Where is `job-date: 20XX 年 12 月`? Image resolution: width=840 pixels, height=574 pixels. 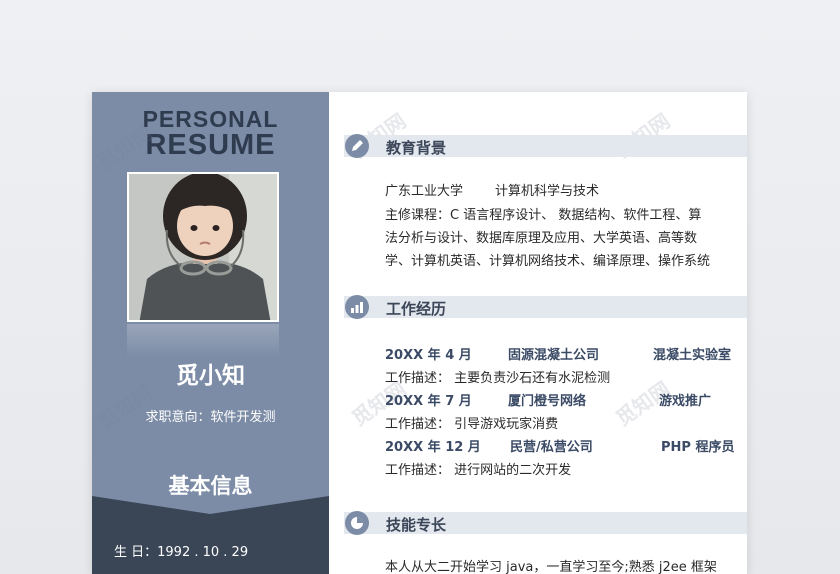 job-date: 20XX 年 12 月 is located at coordinates (433, 447).